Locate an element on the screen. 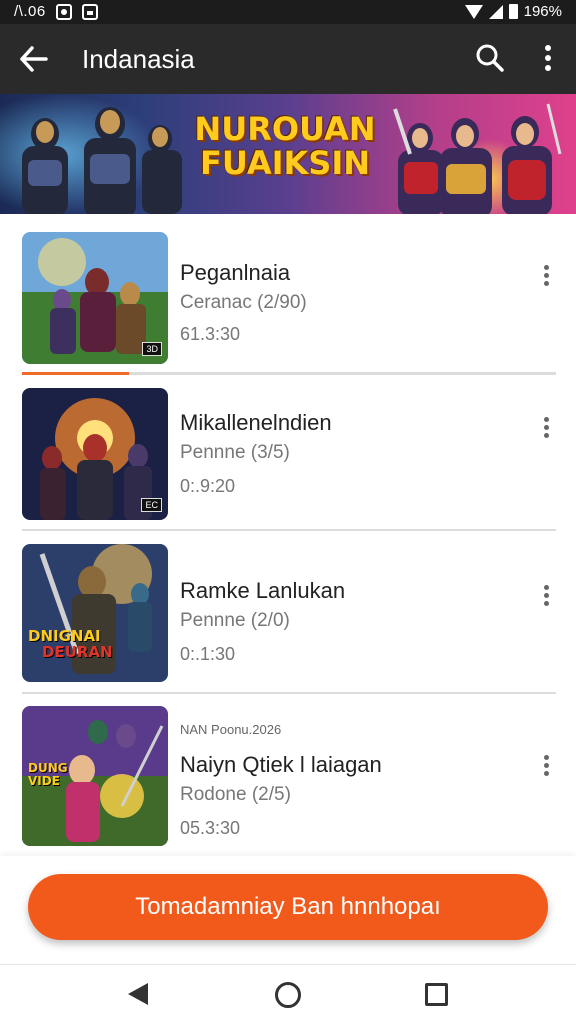 Image resolution: width=576 pixels, height=1024 pixels. item-subtitle: Pennne (2/0) is located at coordinates (235, 620).